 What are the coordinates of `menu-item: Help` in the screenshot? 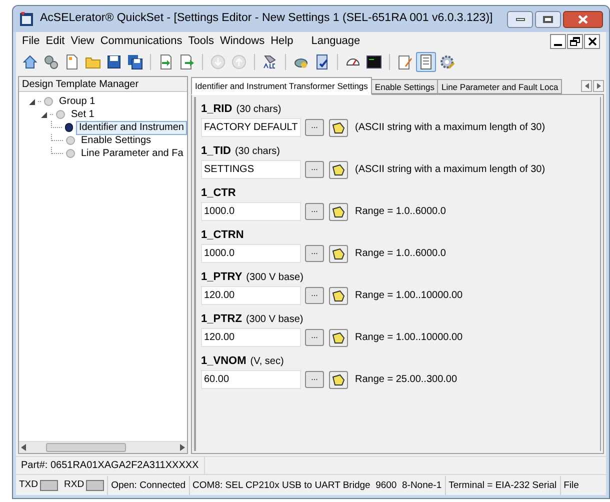 It's located at (282, 41).